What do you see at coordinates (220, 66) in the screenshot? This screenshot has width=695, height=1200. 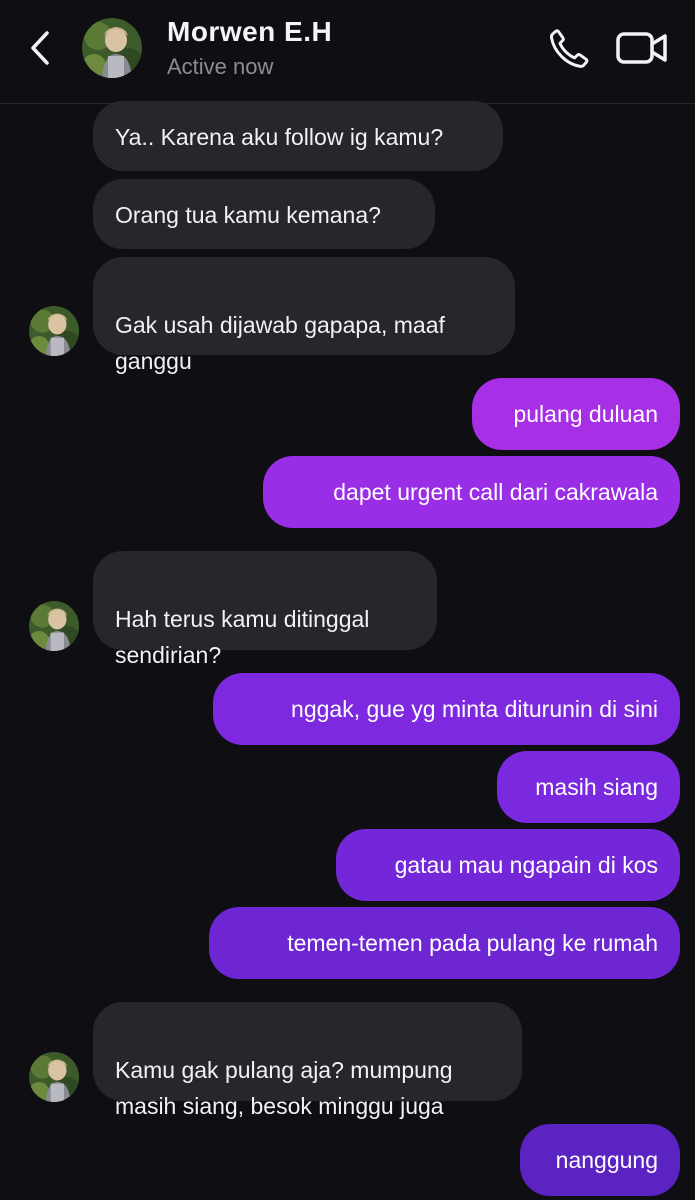 I see `active-status: Active now` at bounding box center [220, 66].